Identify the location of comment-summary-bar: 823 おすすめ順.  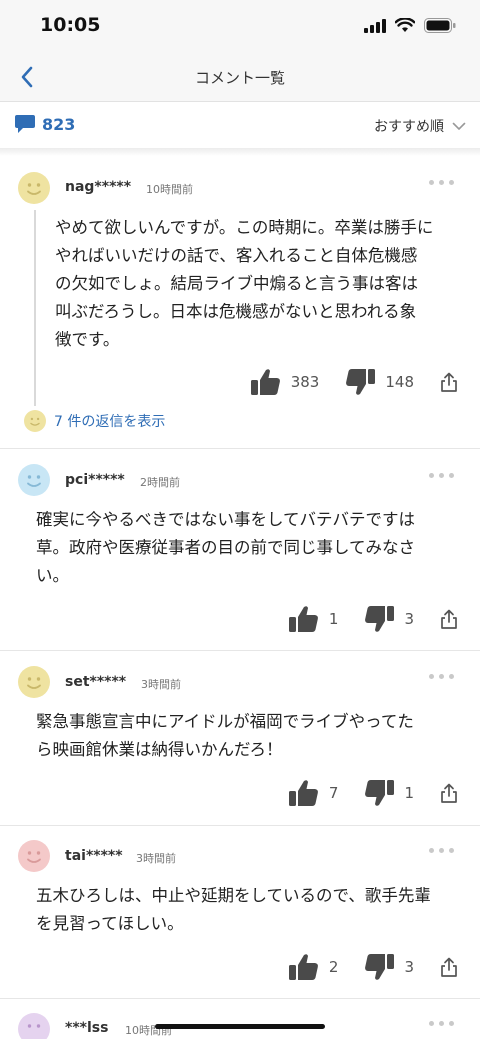
(240, 125).